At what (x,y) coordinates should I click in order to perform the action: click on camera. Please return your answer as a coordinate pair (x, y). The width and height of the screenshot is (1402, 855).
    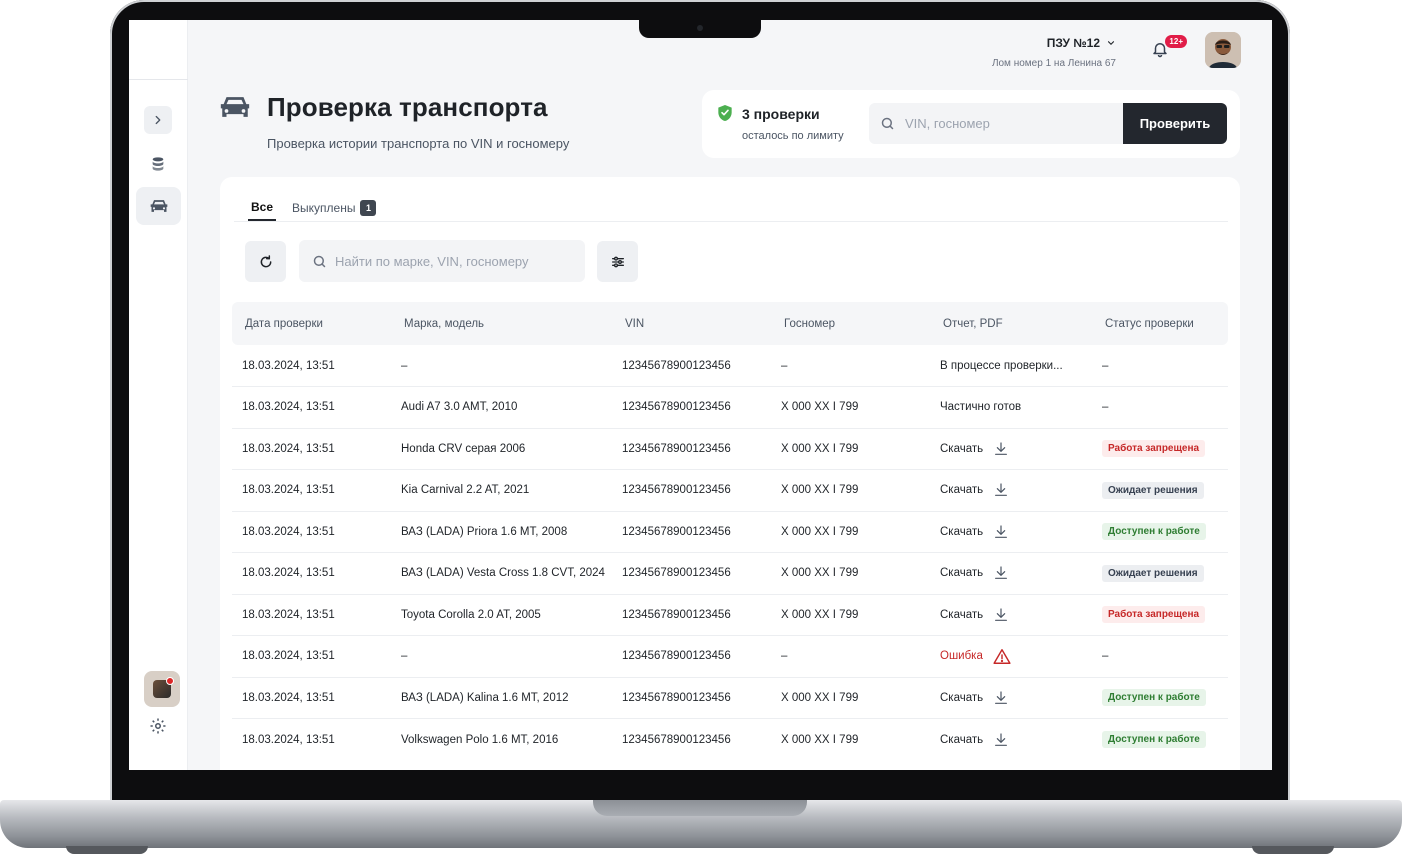
    Looking at the image, I should click on (700, 28).